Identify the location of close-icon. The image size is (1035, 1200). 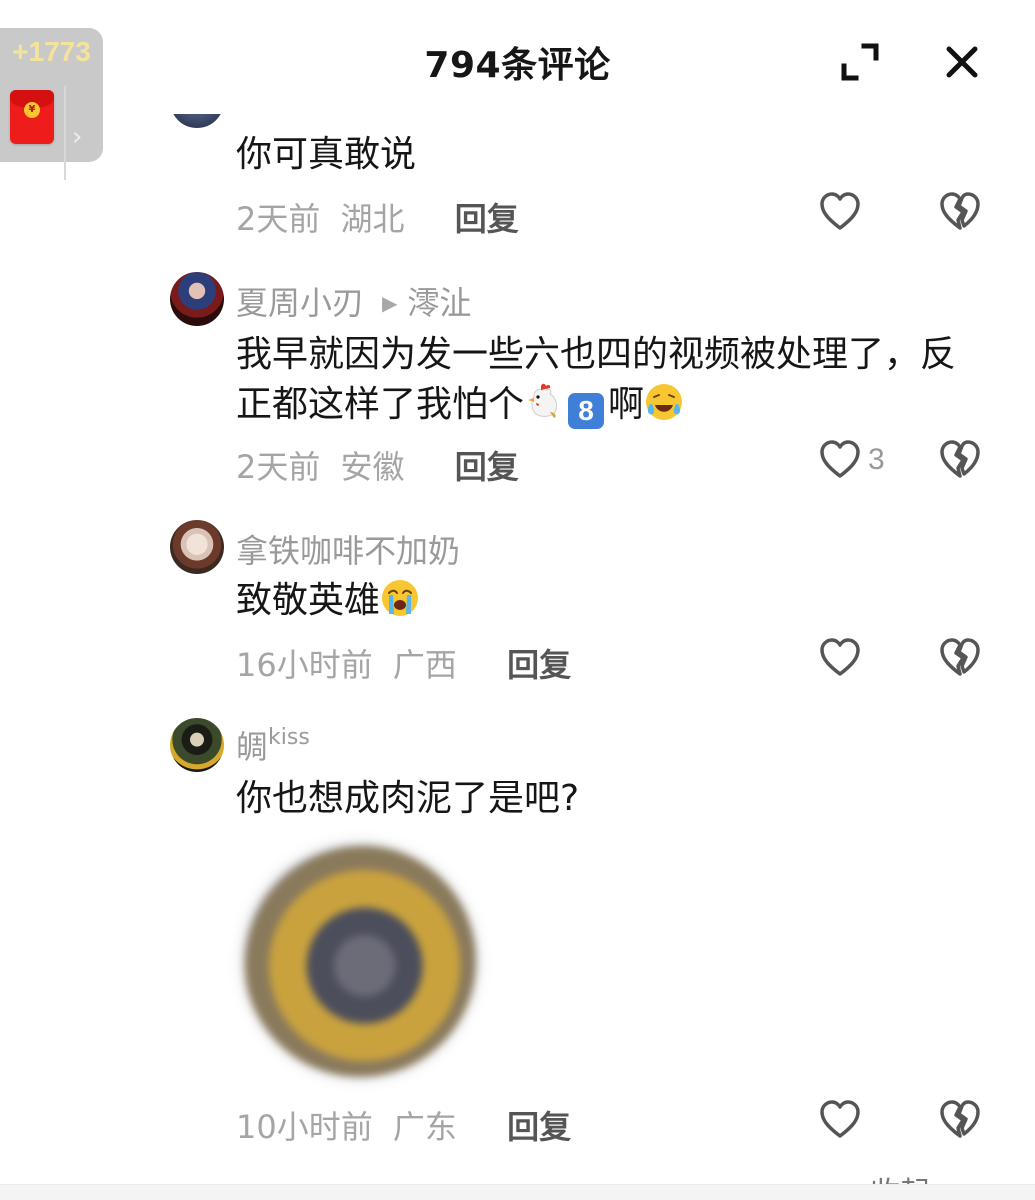
(962, 62).